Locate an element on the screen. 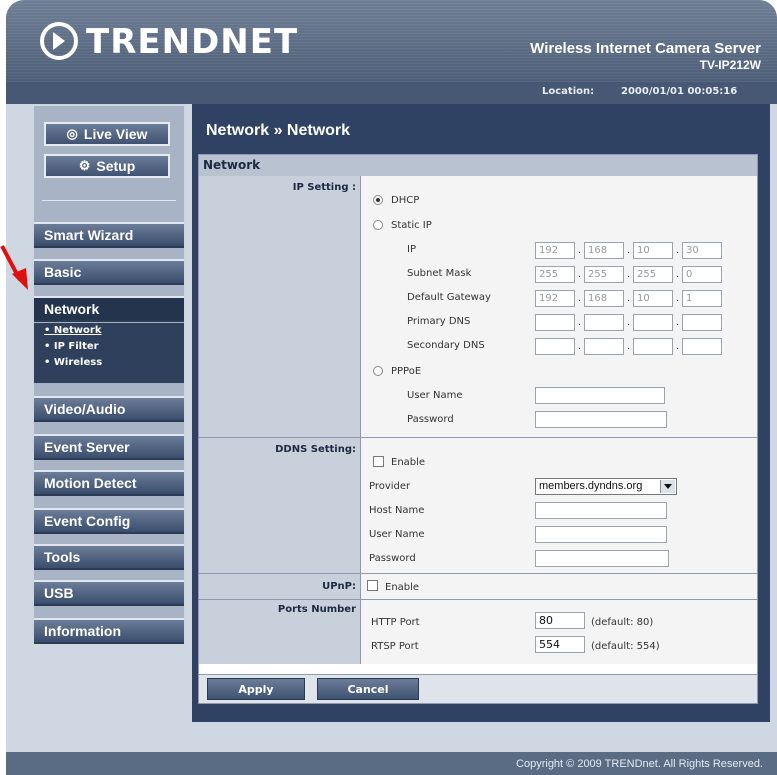 The width and height of the screenshot is (777, 775). sidebar-item-basic: Basic is located at coordinates (109, 272).